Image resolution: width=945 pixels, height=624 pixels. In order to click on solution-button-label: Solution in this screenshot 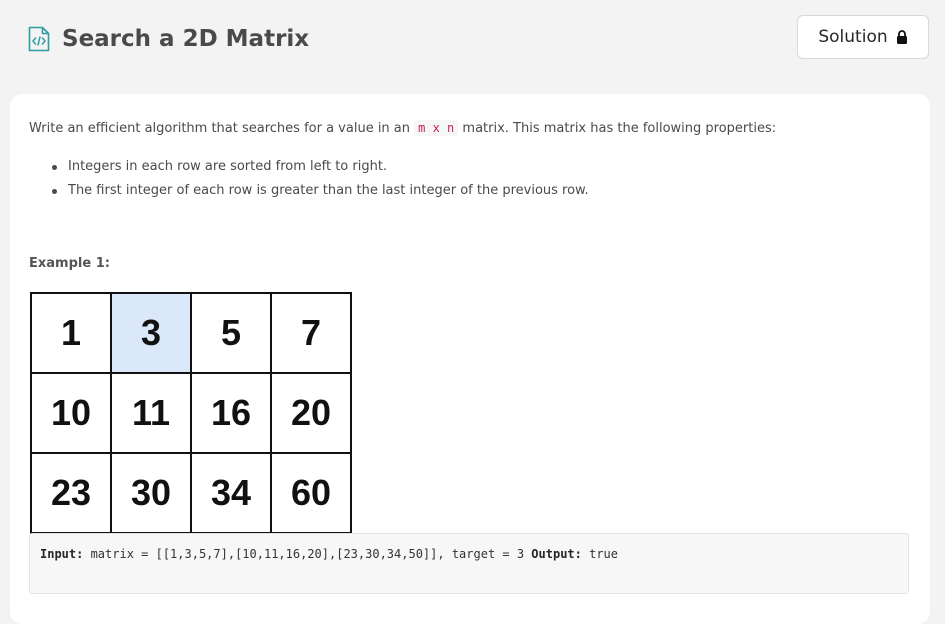, I will do `click(853, 37)`.